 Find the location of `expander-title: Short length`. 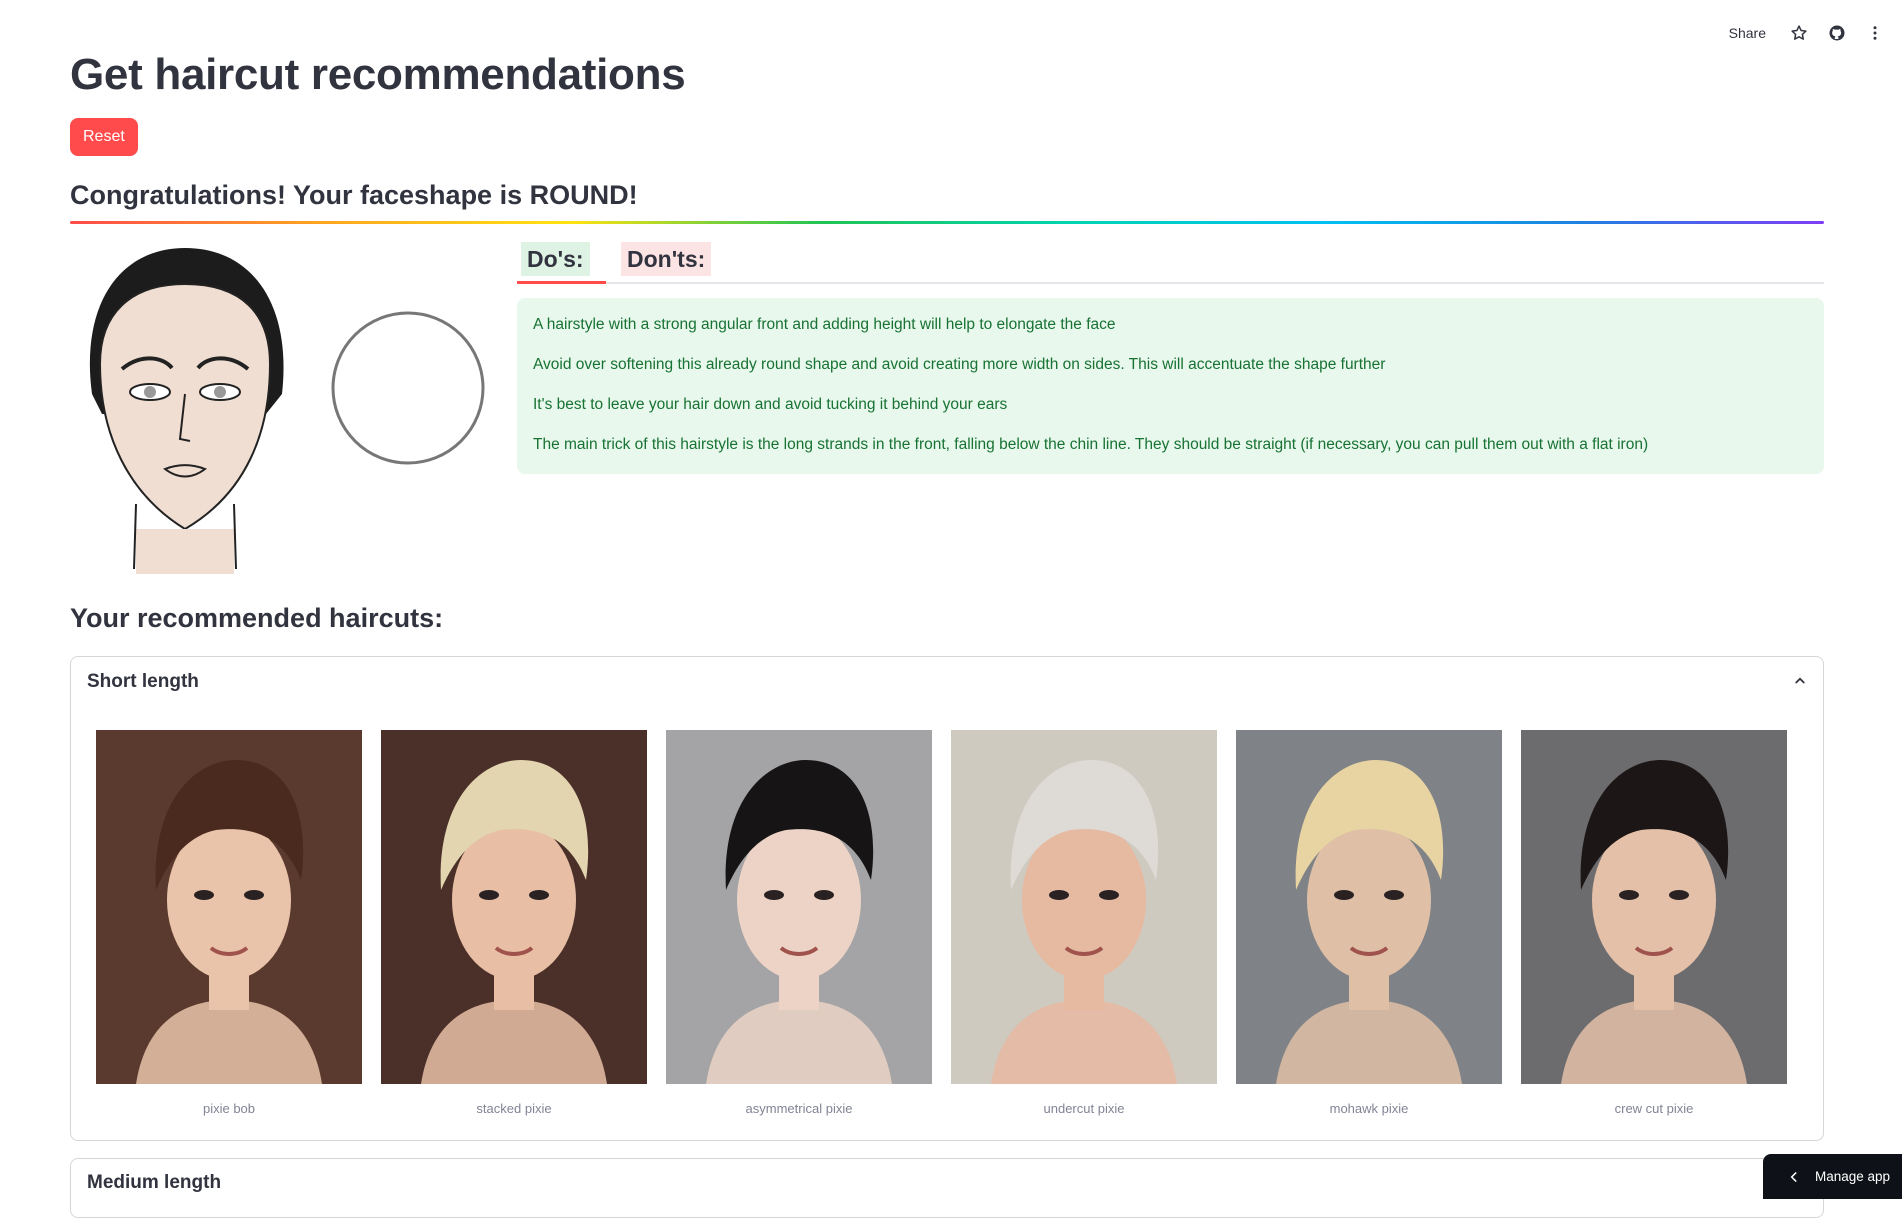

expander-title: Short length is located at coordinates (143, 681).